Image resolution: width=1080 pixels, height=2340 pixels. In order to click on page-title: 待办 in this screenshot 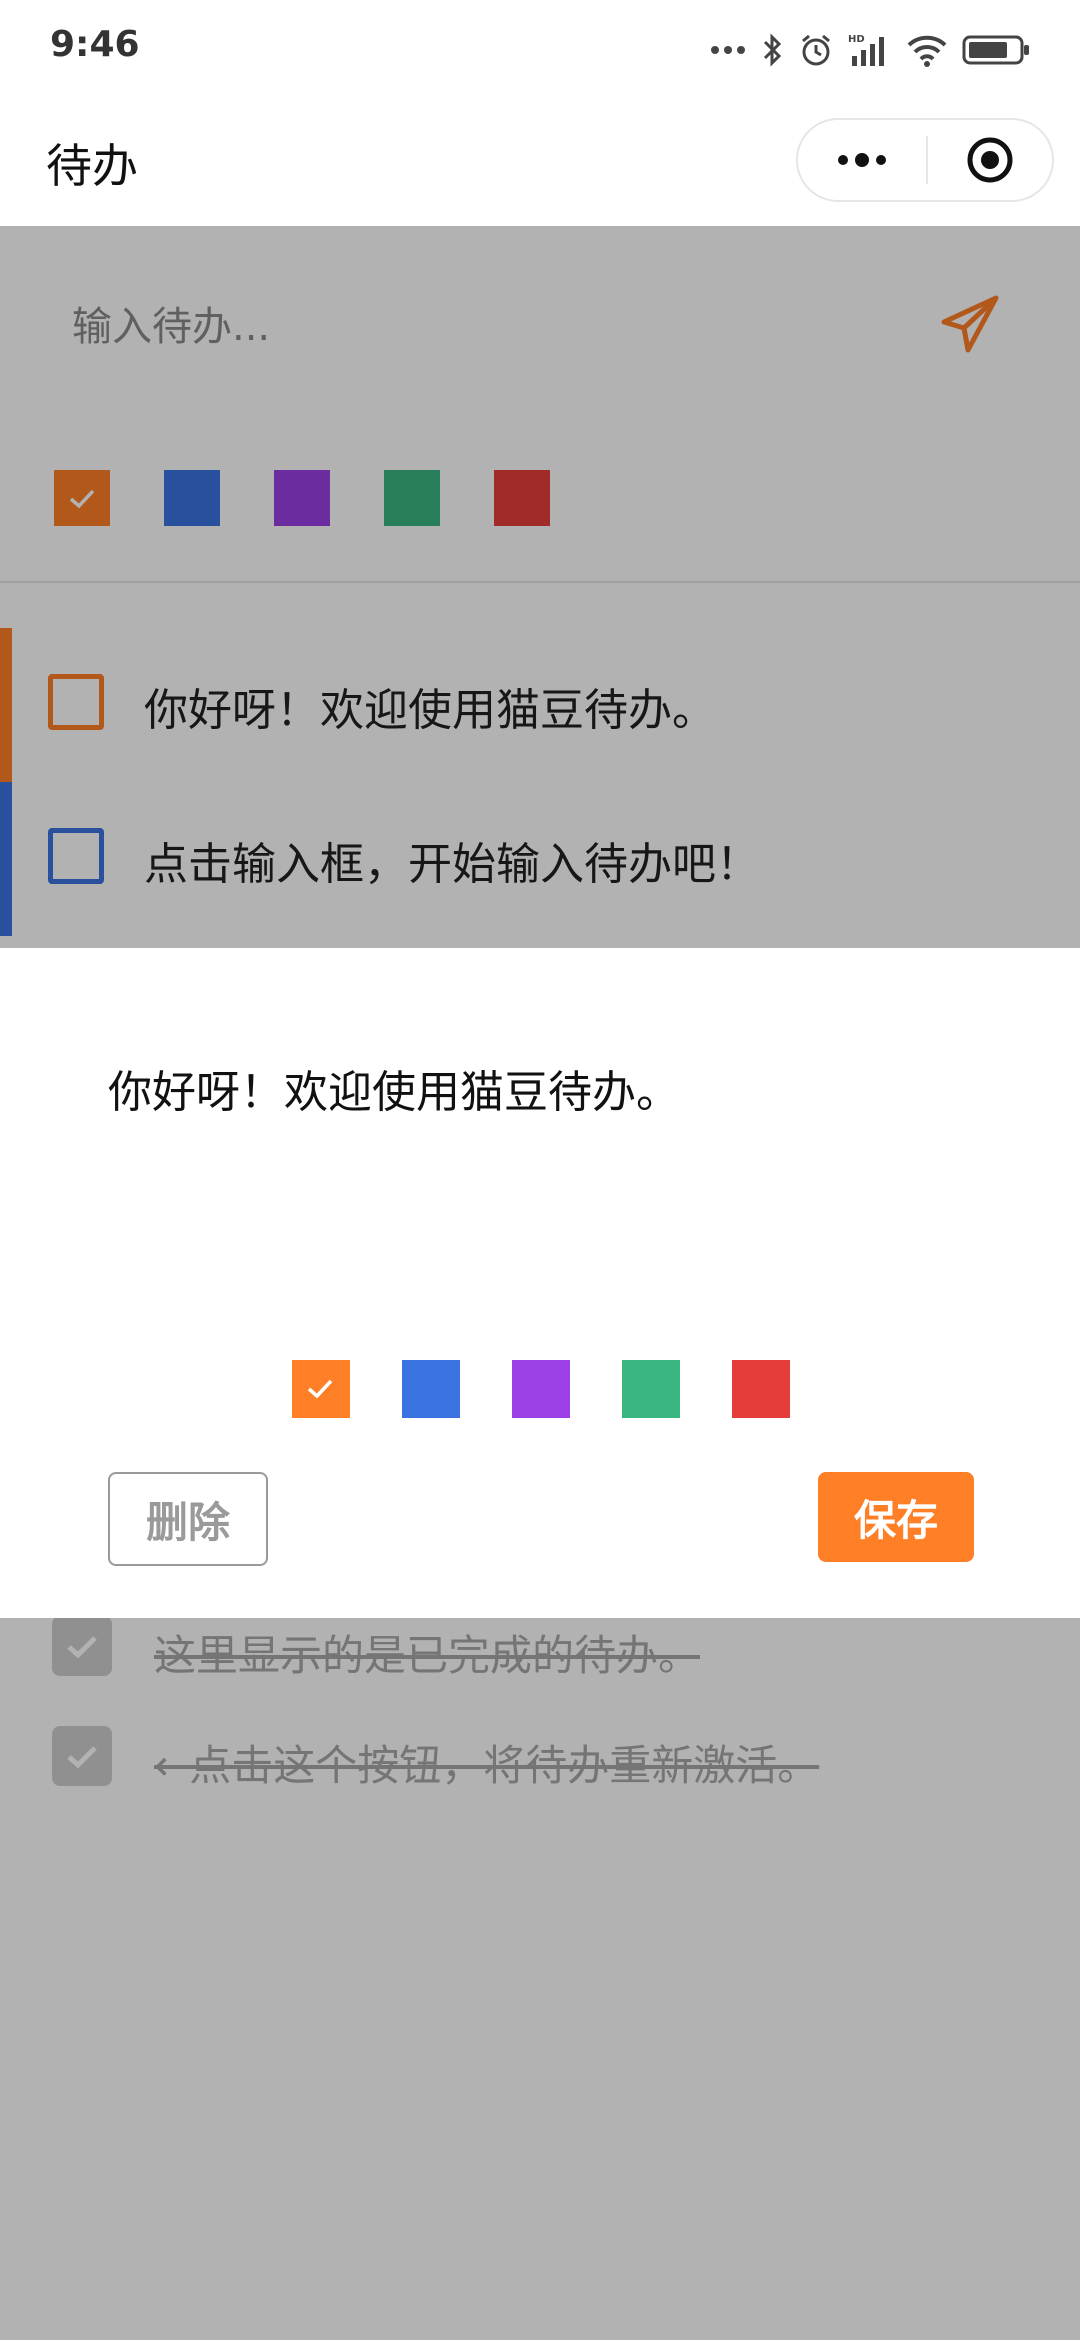, I will do `click(92, 166)`.